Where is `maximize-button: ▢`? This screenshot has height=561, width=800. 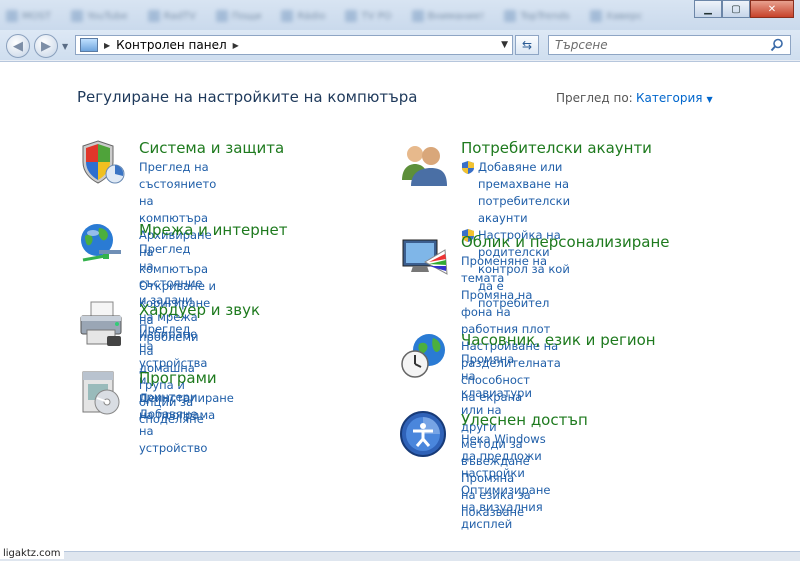
maximize-button: ▢ is located at coordinates (736, 9).